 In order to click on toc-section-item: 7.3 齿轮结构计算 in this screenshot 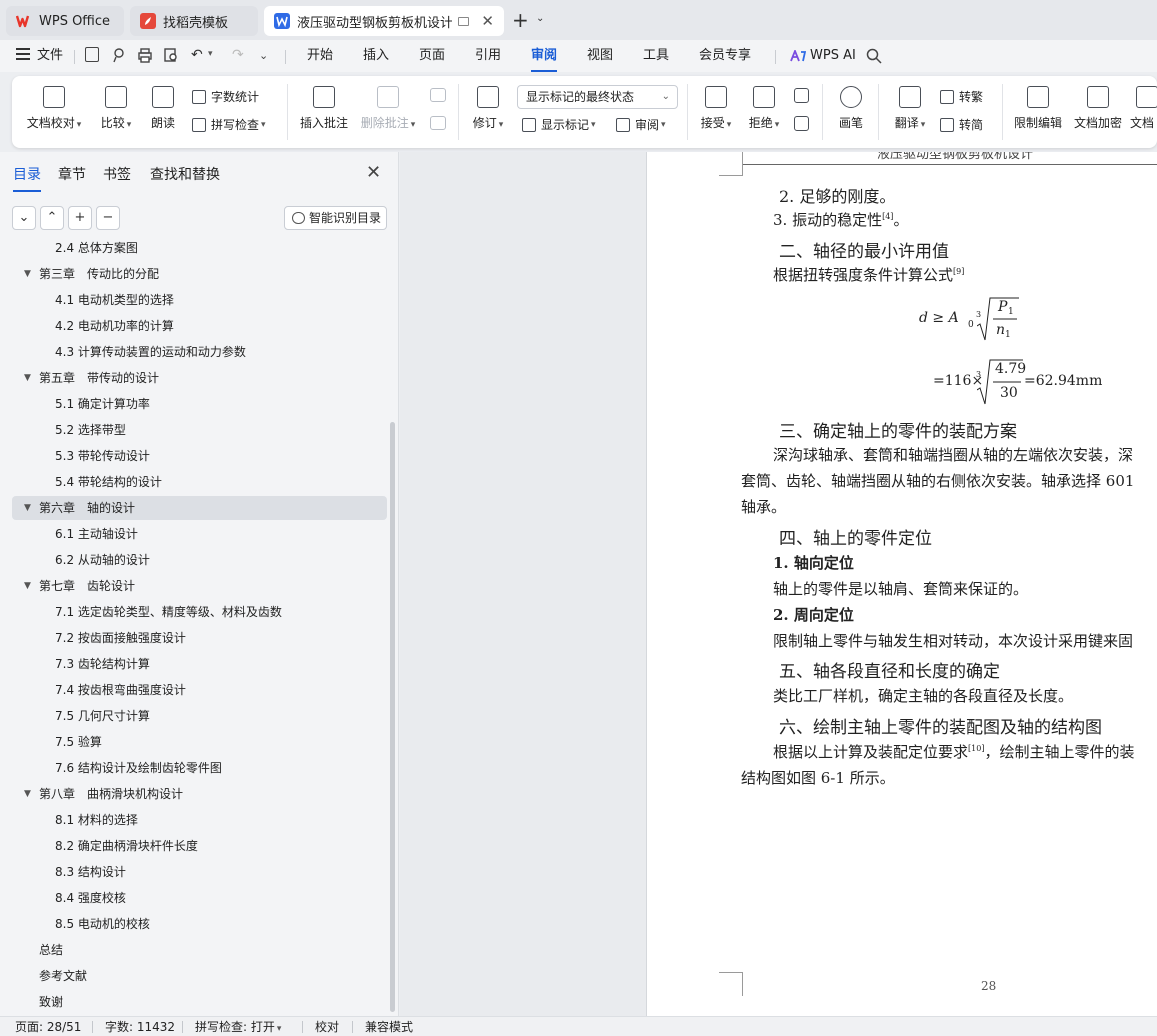, I will do `click(199, 664)`.